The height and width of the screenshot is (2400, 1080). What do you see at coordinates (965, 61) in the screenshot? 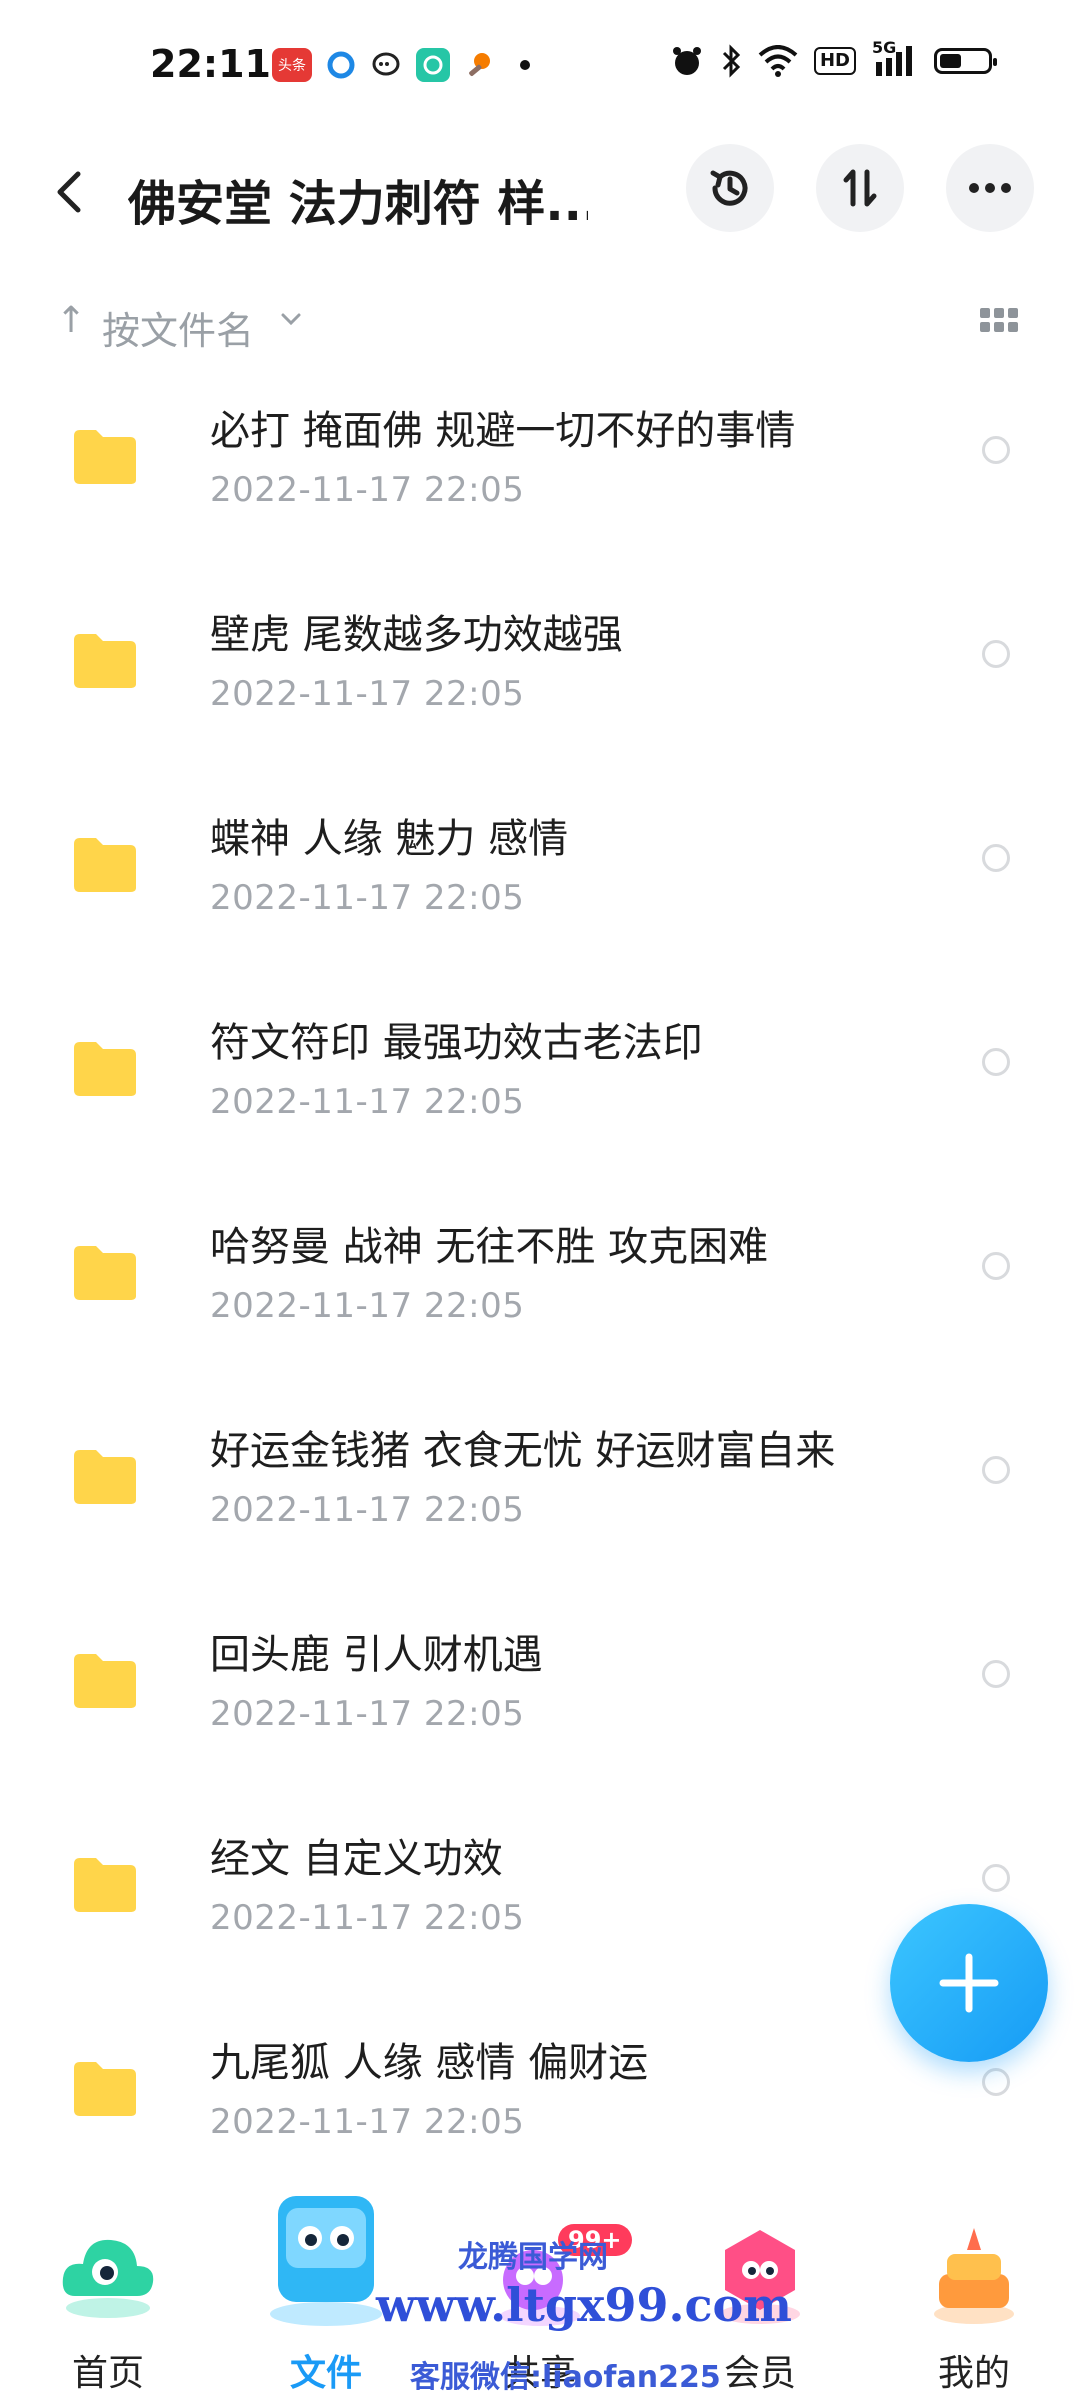
I see `battery-icon` at bounding box center [965, 61].